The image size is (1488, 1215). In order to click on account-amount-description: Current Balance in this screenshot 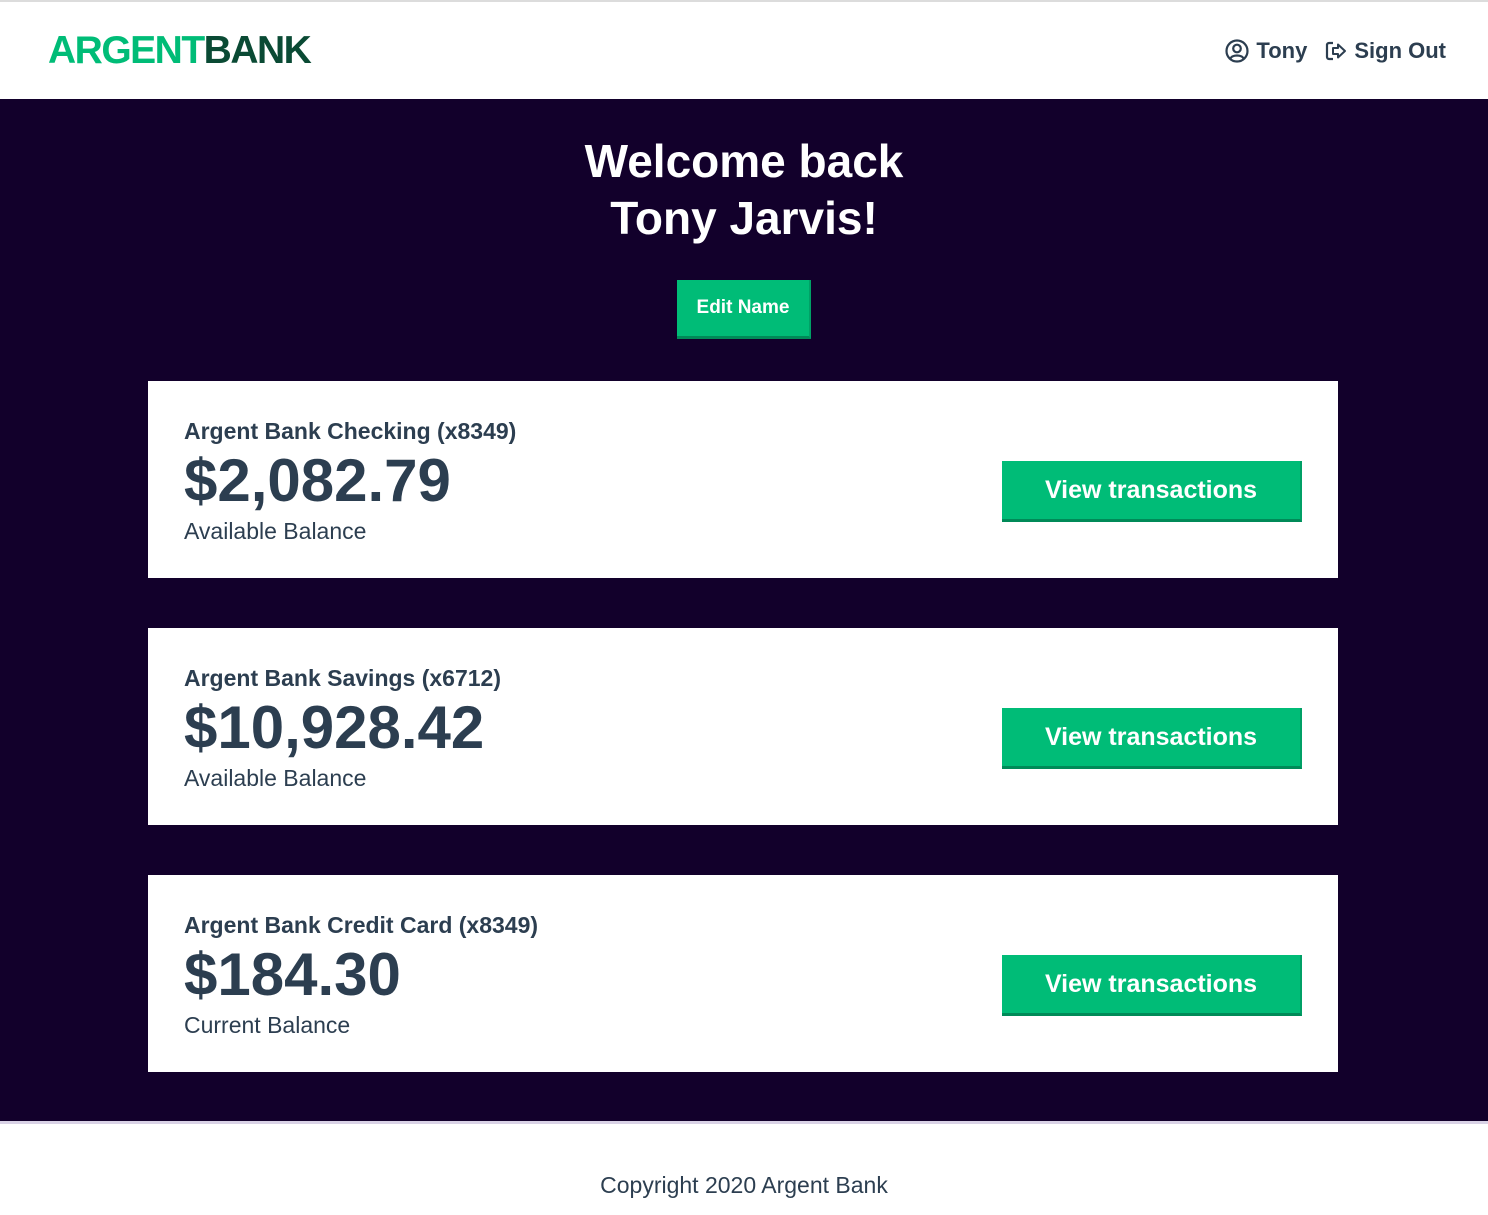, I will do `click(267, 1025)`.